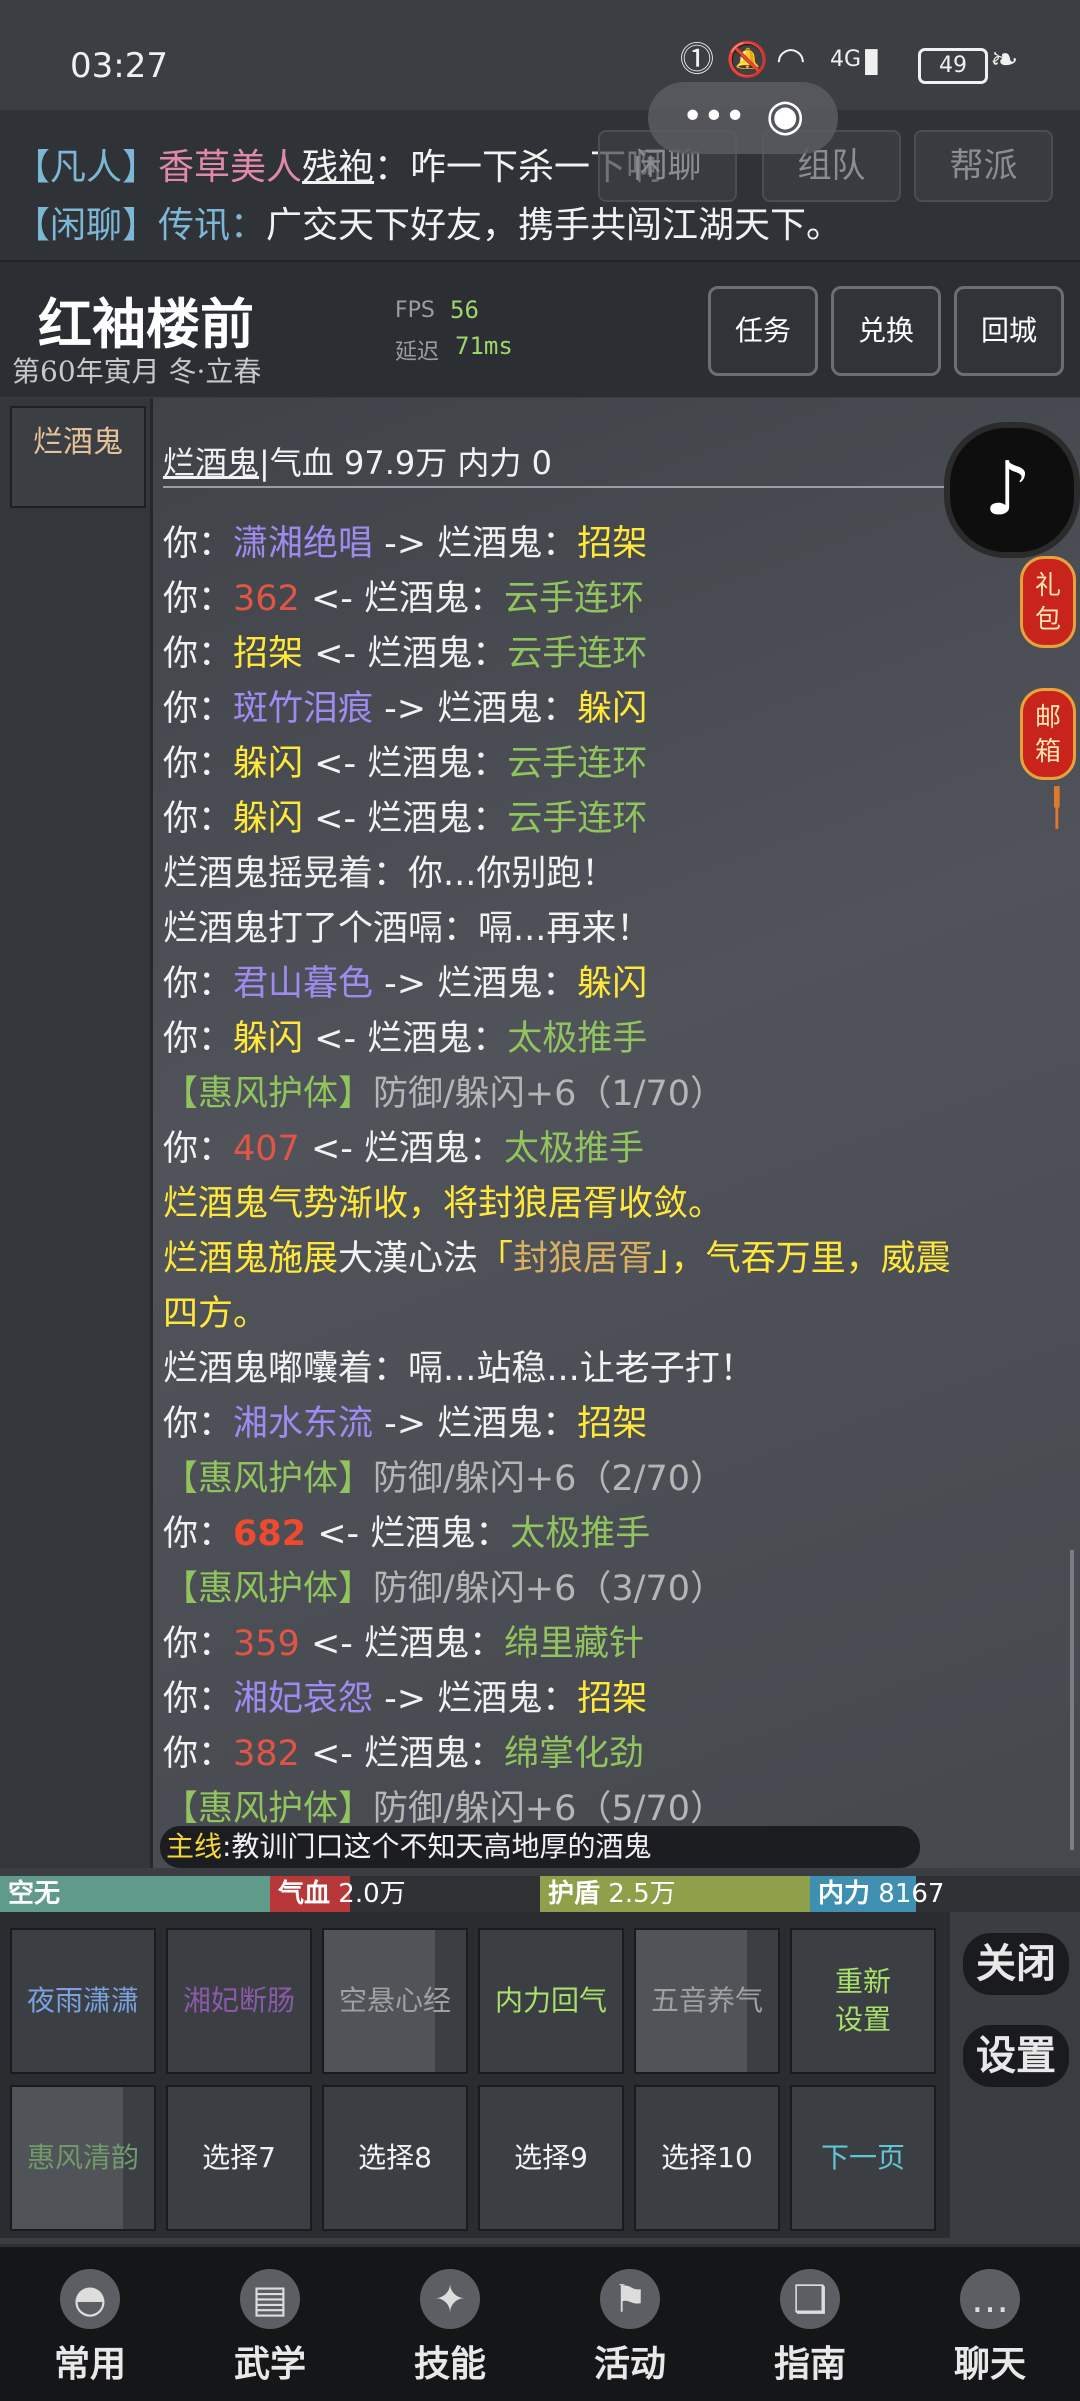 This screenshot has width=1080, height=2401. I want to click on status-time: 03:27, so click(119, 66).